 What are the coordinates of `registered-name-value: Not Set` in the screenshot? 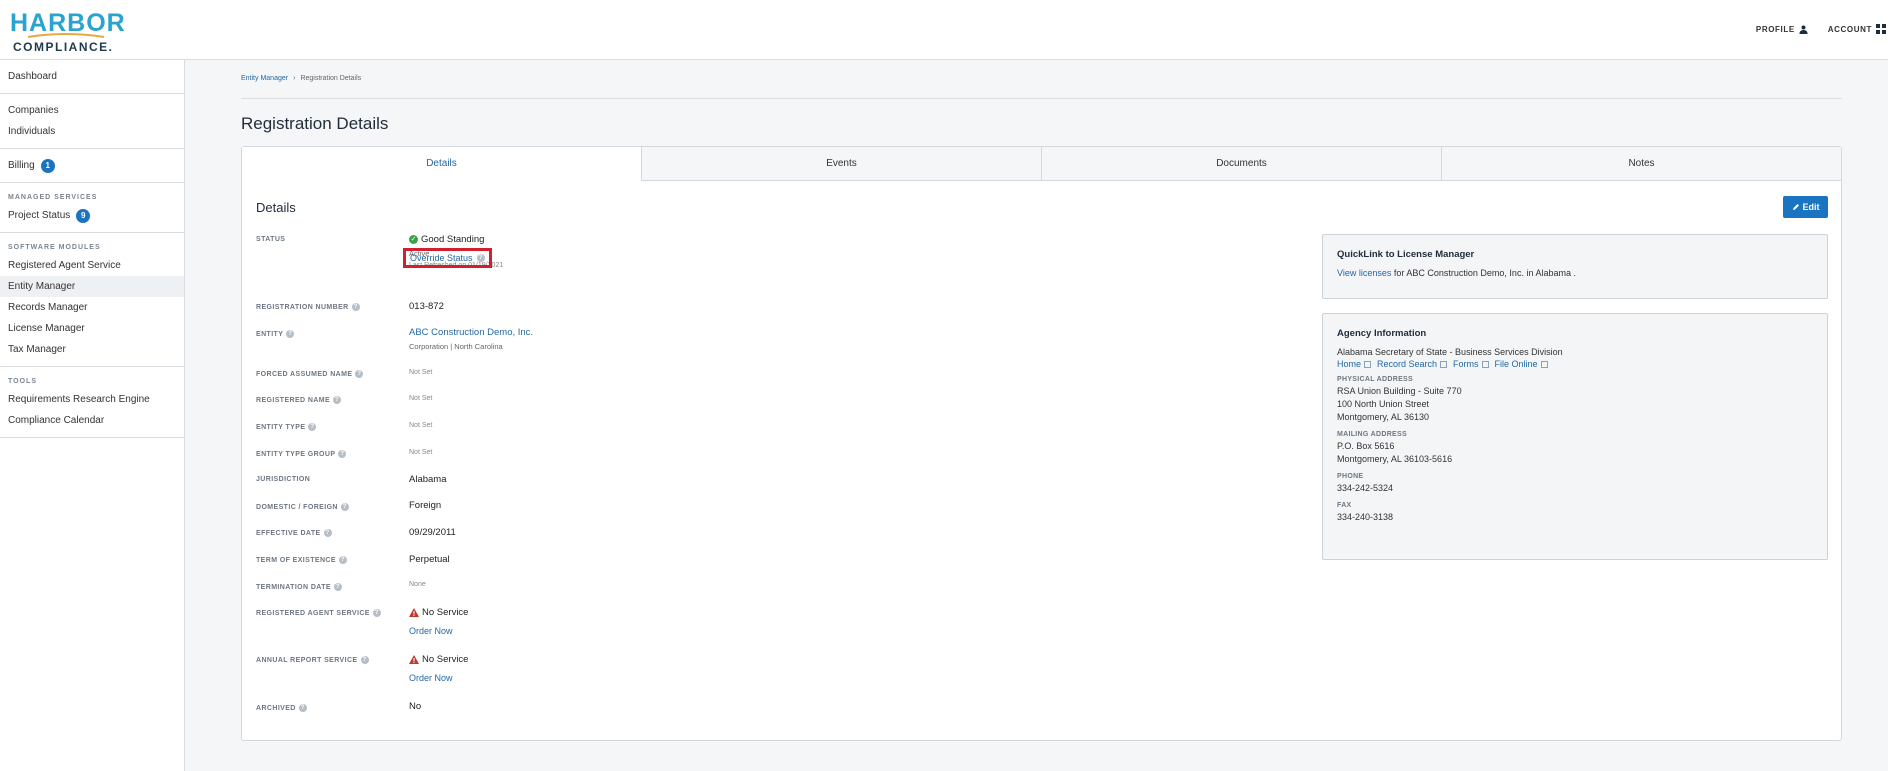 It's located at (421, 398).